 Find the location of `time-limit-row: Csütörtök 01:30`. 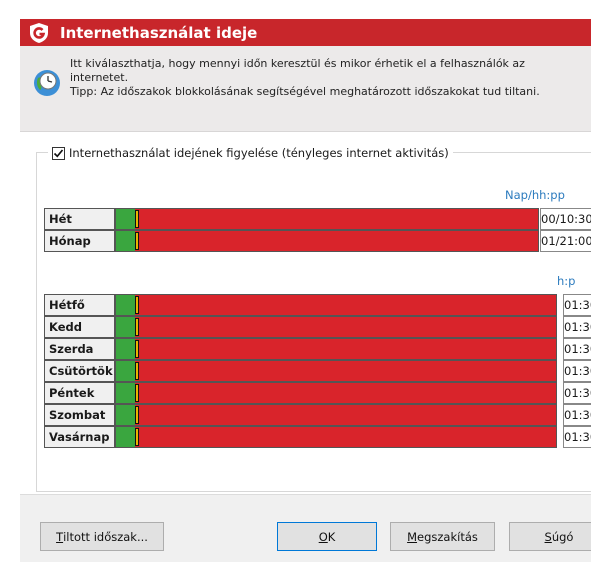

time-limit-row: Csütörtök 01:30 is located at coordinates (317, 371).